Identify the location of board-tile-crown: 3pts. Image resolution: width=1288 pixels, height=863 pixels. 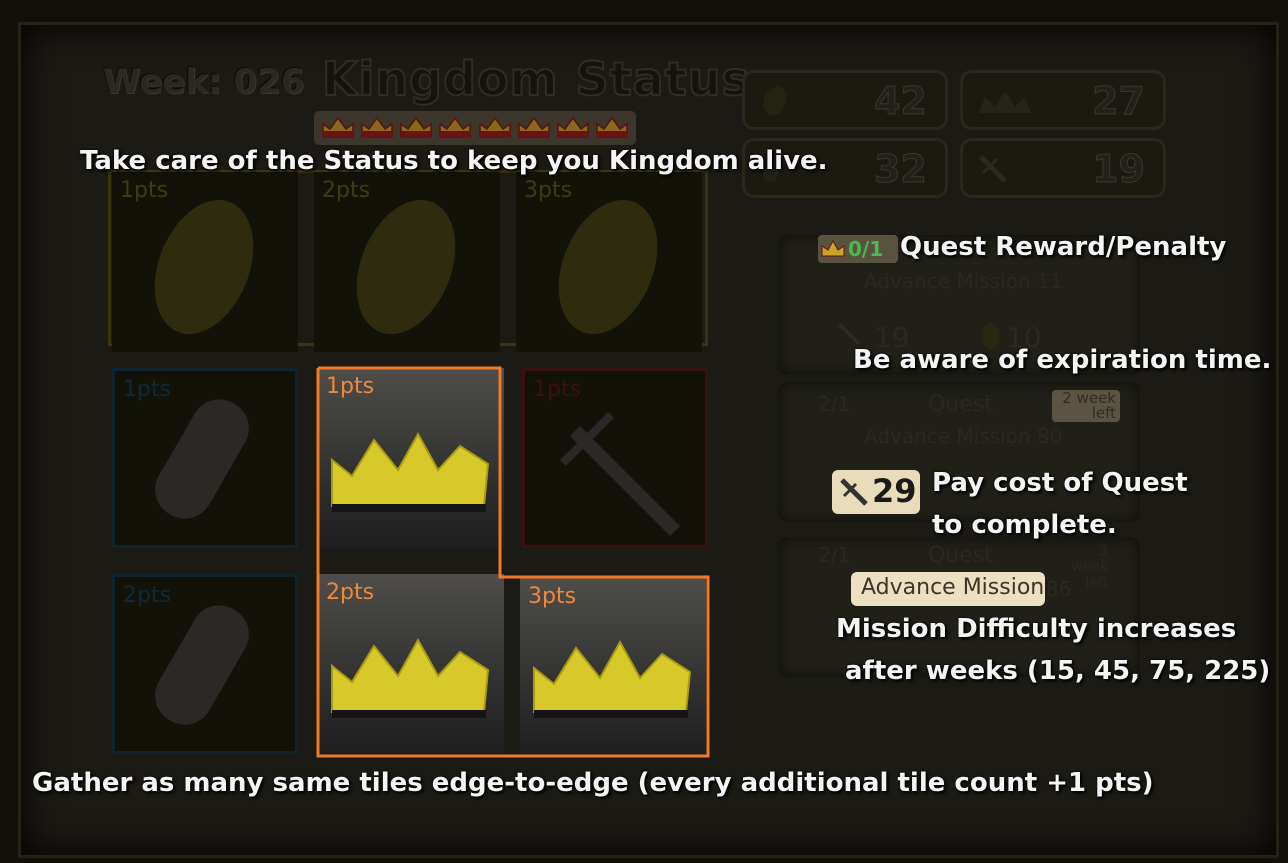
(613, 668).